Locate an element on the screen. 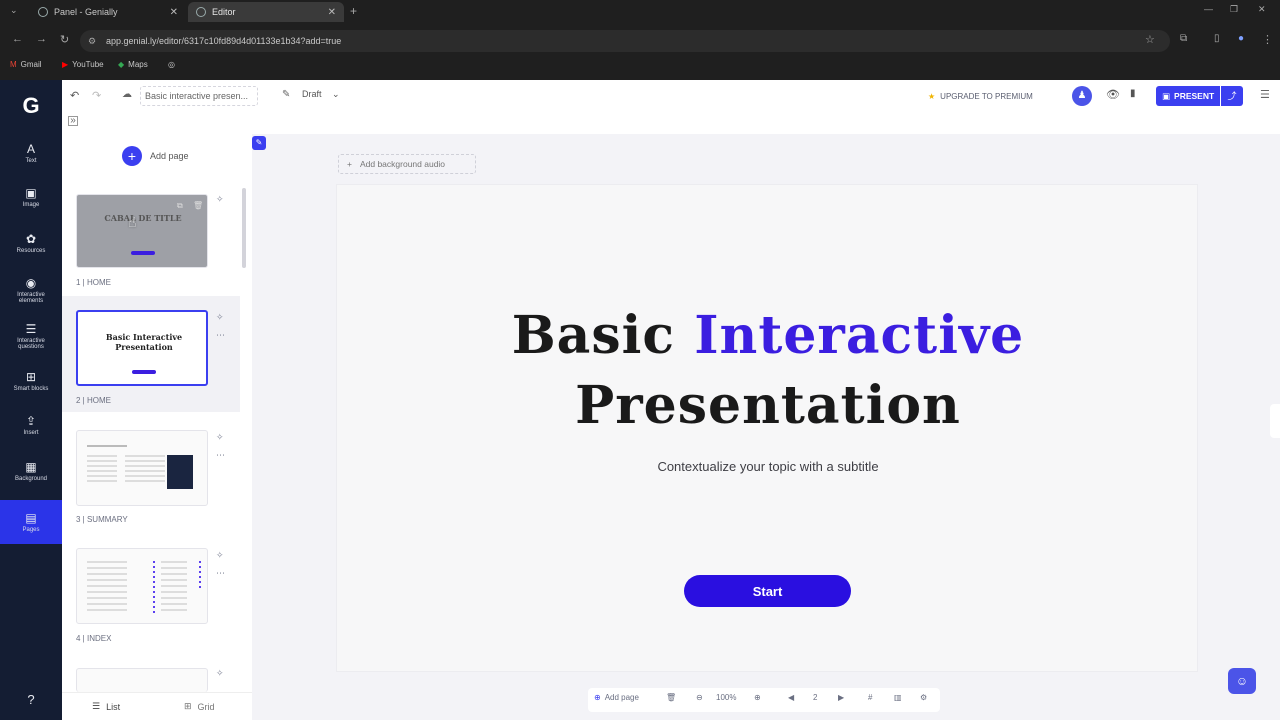  layout-icon: ▥ is located at coordinates (898, 697).